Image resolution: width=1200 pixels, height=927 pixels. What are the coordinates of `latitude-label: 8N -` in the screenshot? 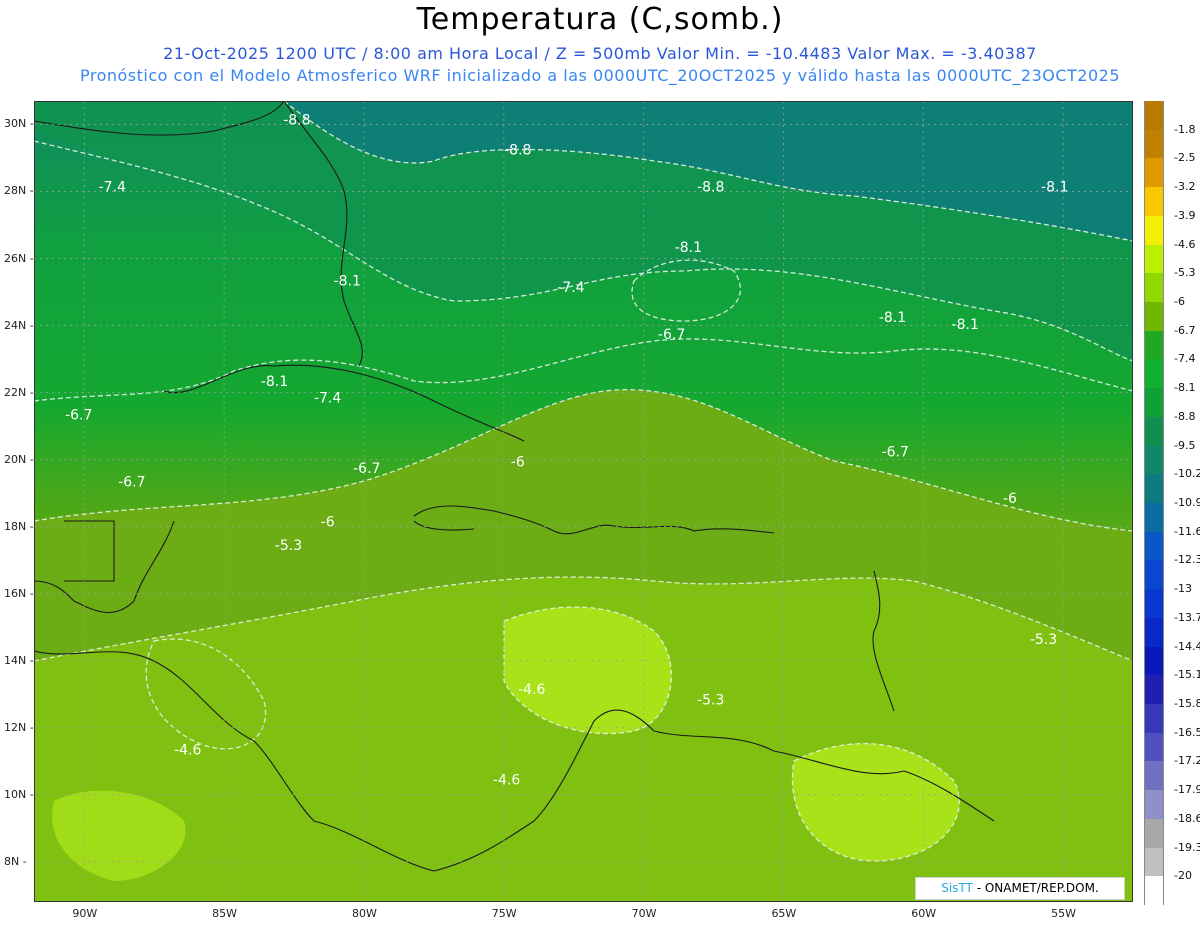 It's located at (15, 861).